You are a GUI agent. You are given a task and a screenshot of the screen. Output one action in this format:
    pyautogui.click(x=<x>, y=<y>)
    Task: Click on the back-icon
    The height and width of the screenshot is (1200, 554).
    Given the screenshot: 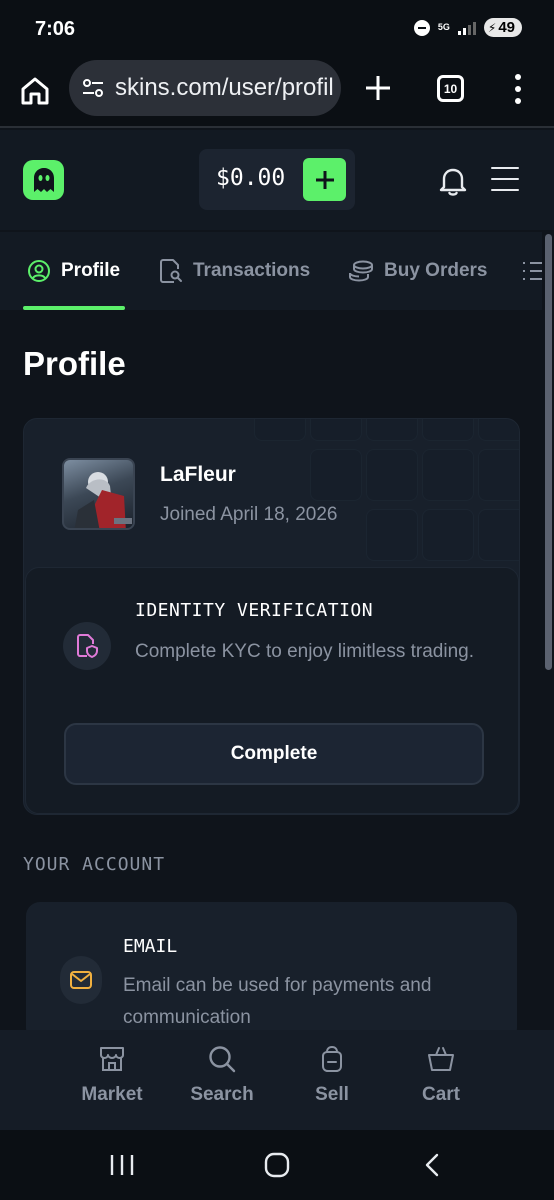 What is the action you would take?
    pyautogui.click(x=432, y=1165)
    